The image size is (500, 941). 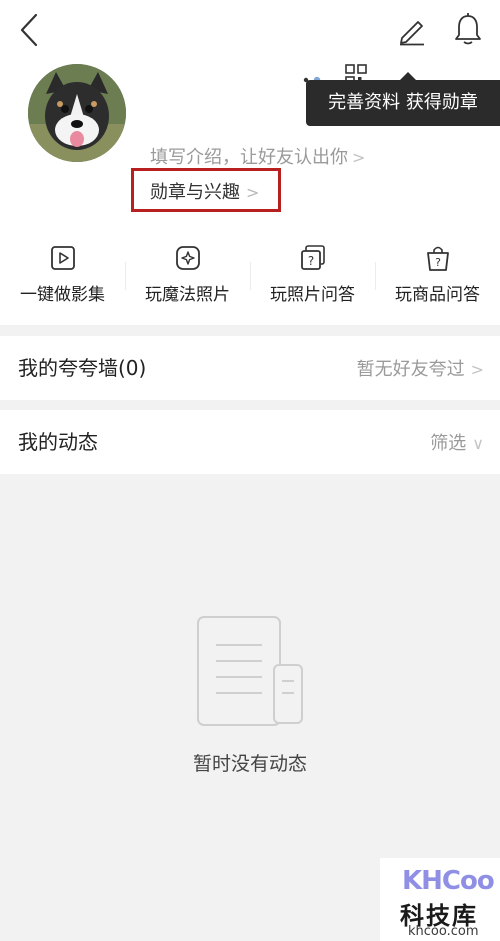 I want to click on chevron-left-icon, so click(x=29, y=30).